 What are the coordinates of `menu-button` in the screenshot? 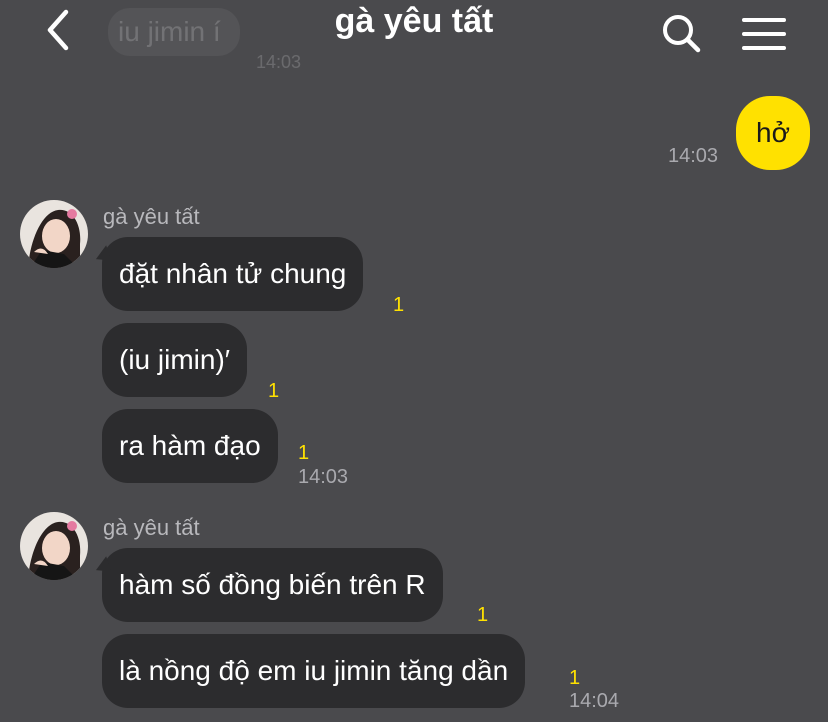 It's located at (764, 32).